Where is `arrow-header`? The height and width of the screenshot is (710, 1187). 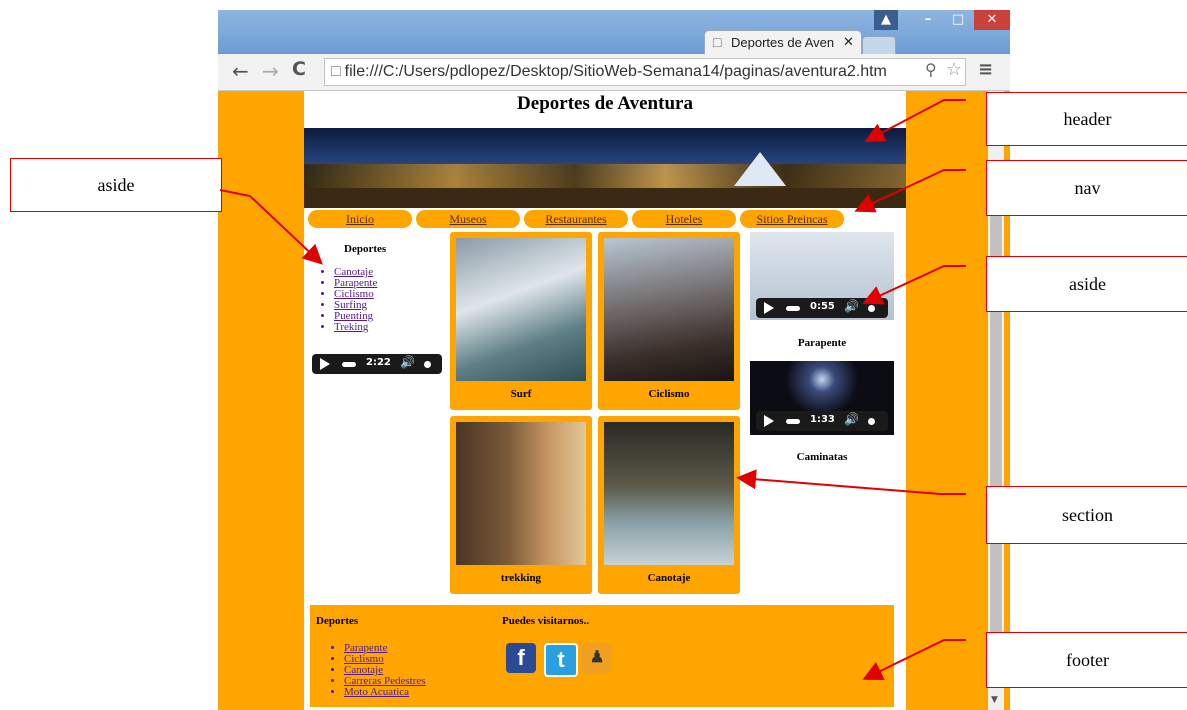 arrow-header is located at coordinates (915, 120).